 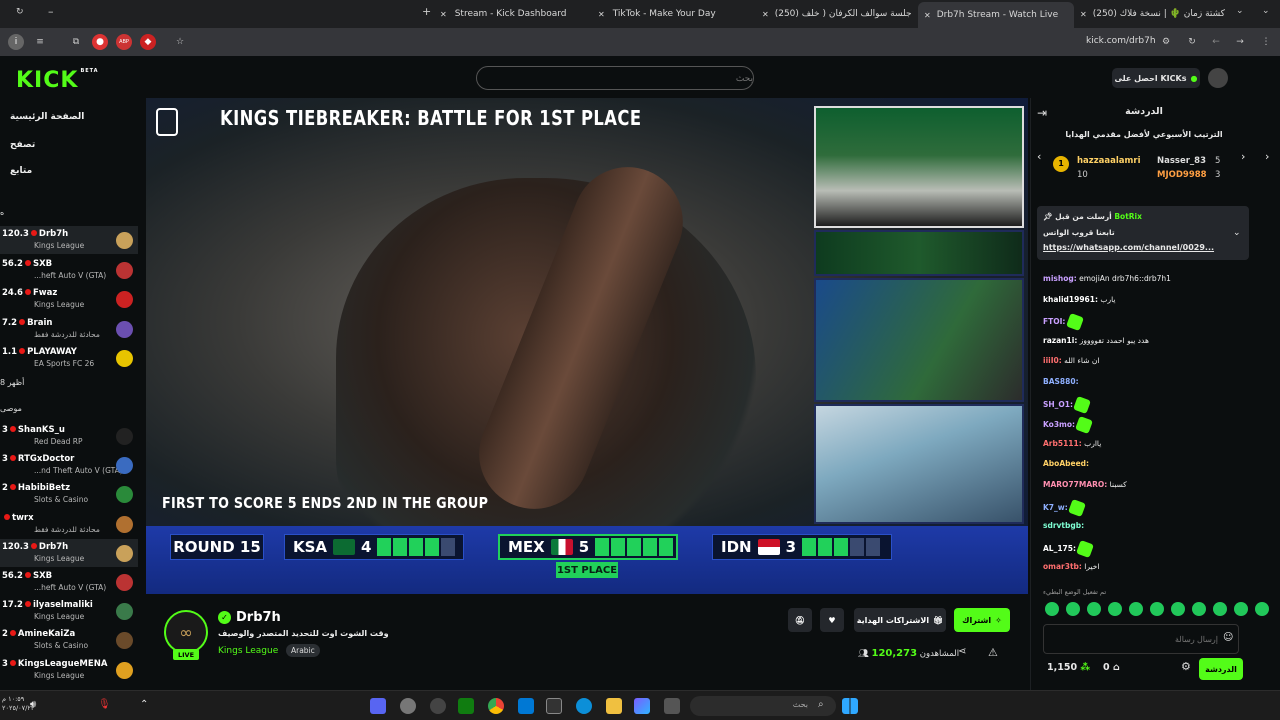 I want to click on tray-expand-icon: ⌃, so click(x=144, y=704).